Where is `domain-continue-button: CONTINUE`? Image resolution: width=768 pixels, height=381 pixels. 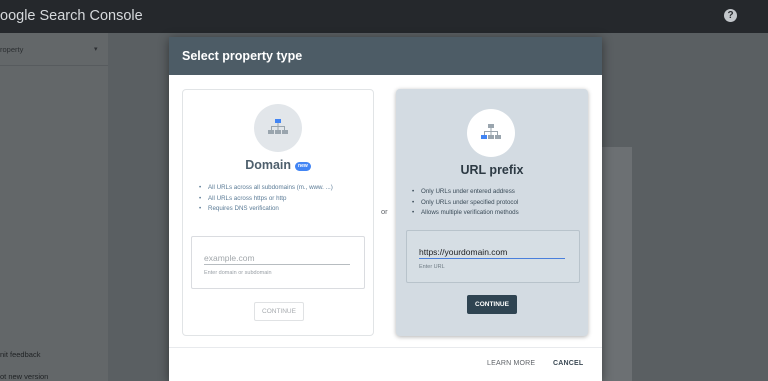
domain-continue-button: CONTINUE is located at coordinates (279, 311).